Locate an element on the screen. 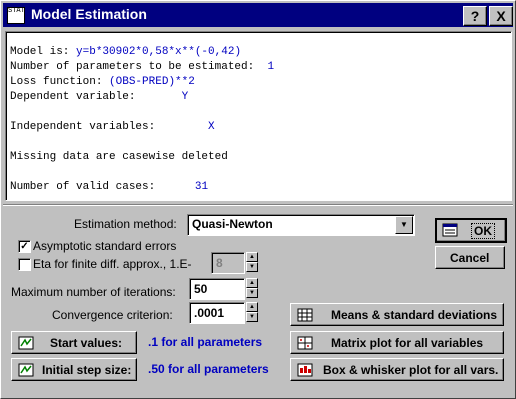 This screenshot has width=516, height=399. grid-icon is located at coordinates (305, 315).